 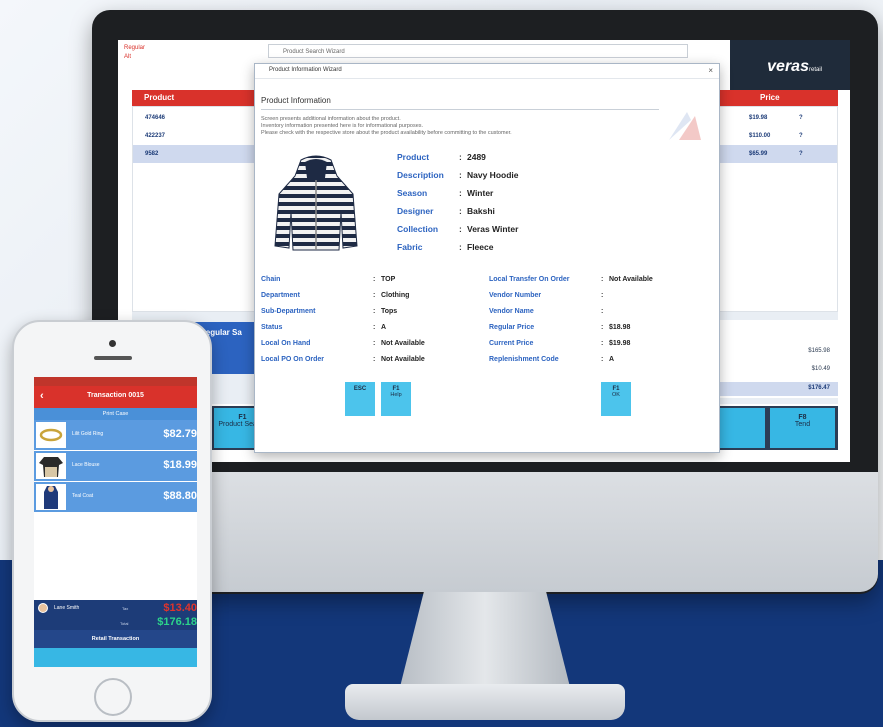 I want to click on field-value: Navy Hoodie, so click(x=493, y=175).